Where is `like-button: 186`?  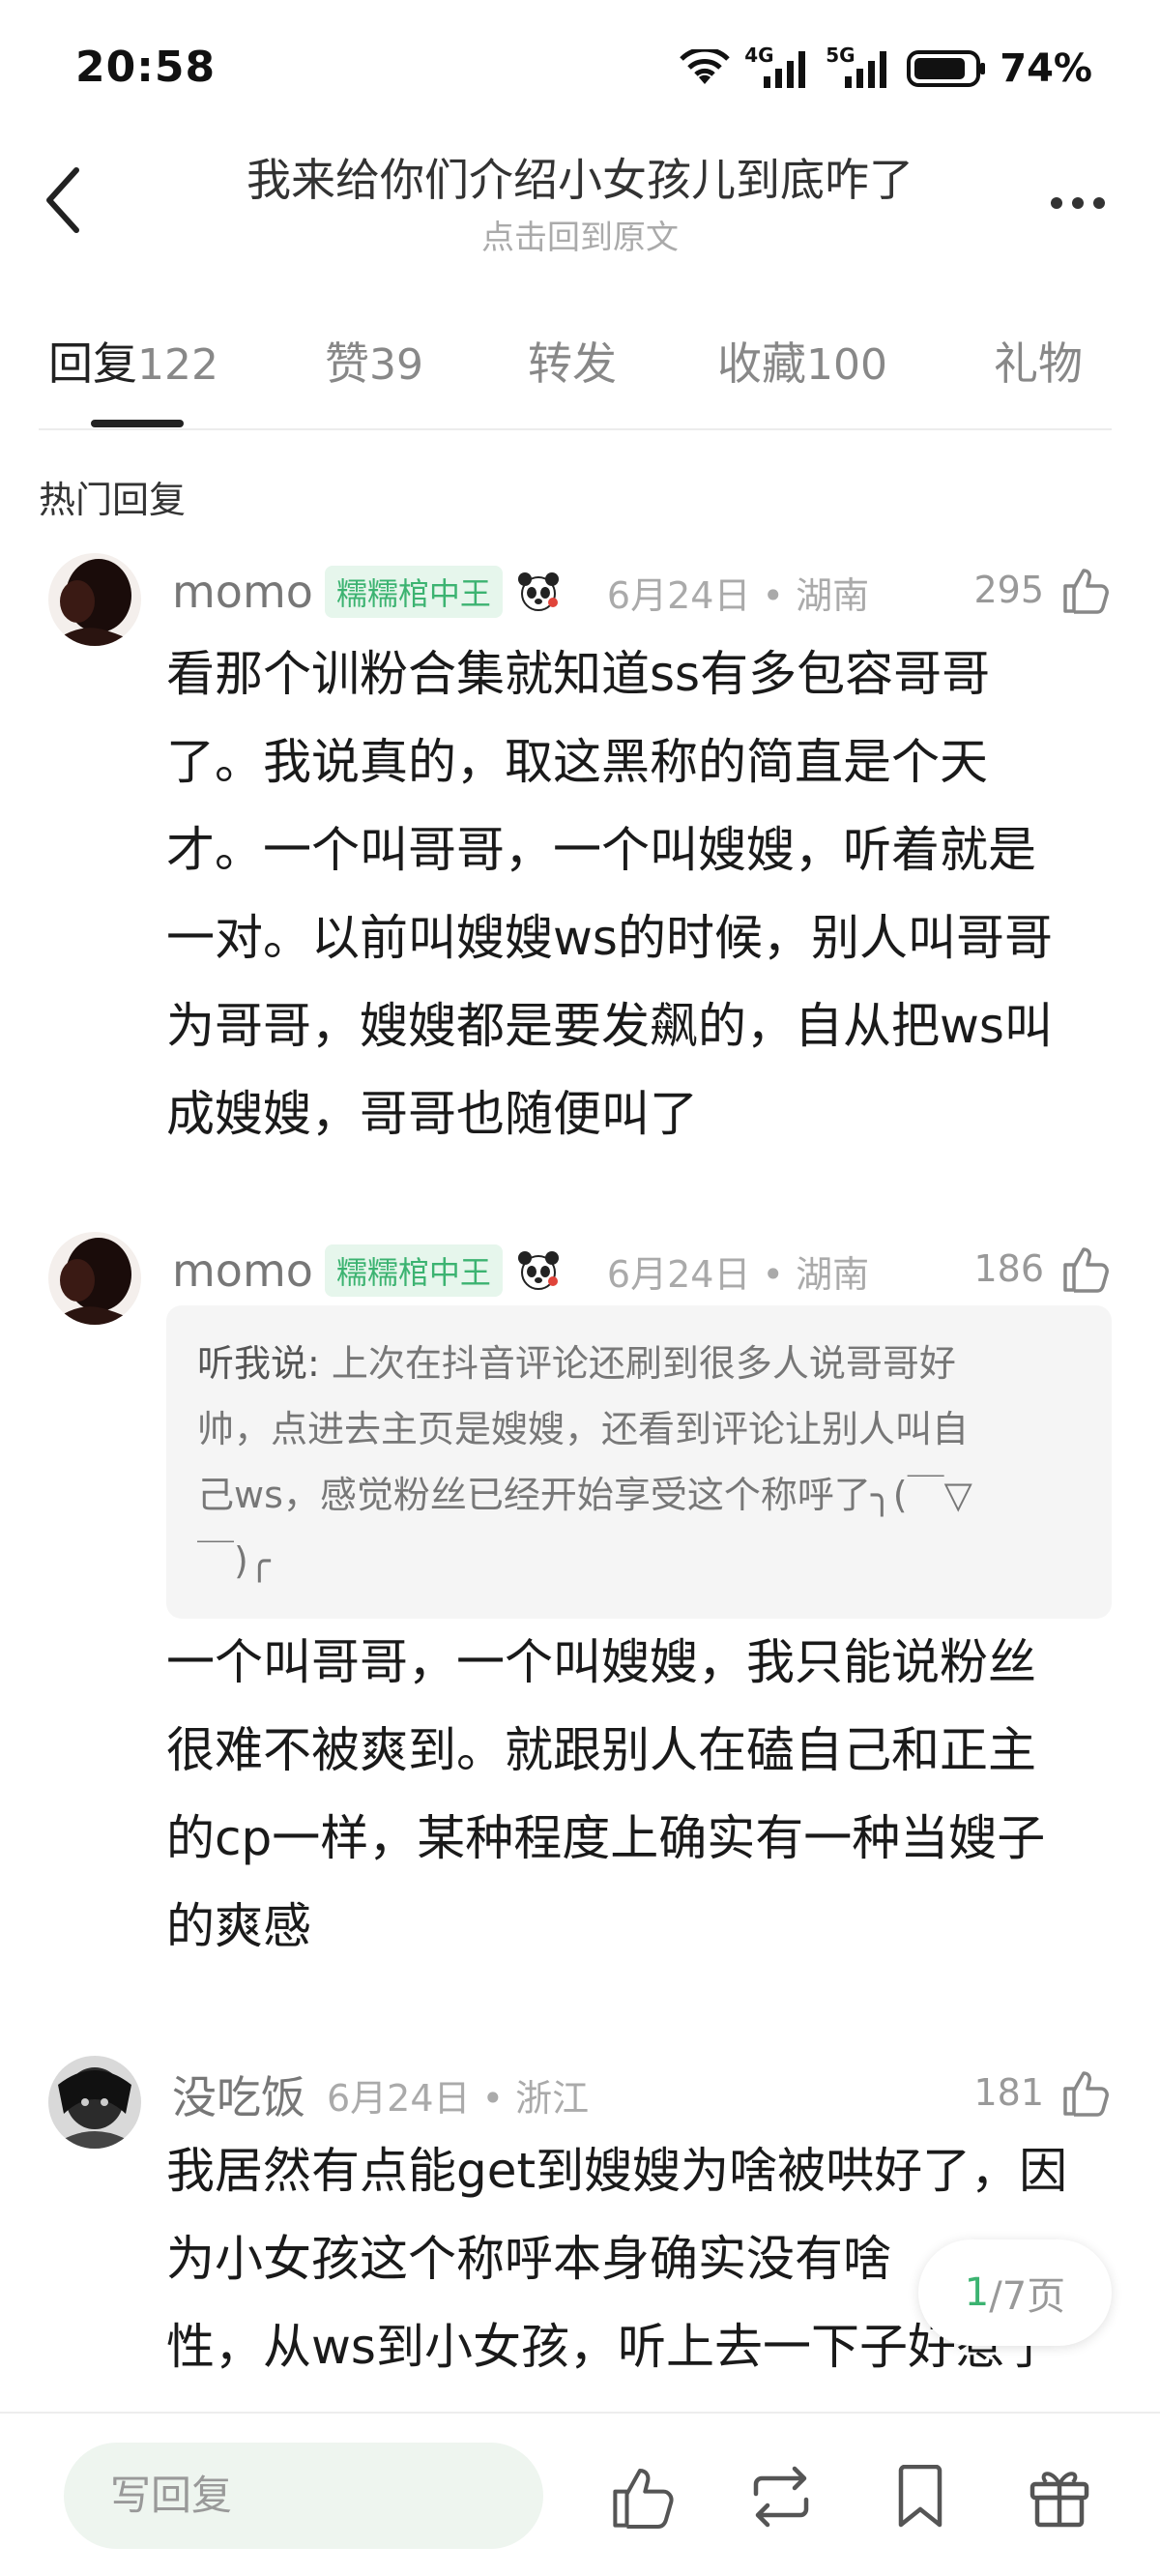
like-button: 186 is located at coordinates (1042, 1269).